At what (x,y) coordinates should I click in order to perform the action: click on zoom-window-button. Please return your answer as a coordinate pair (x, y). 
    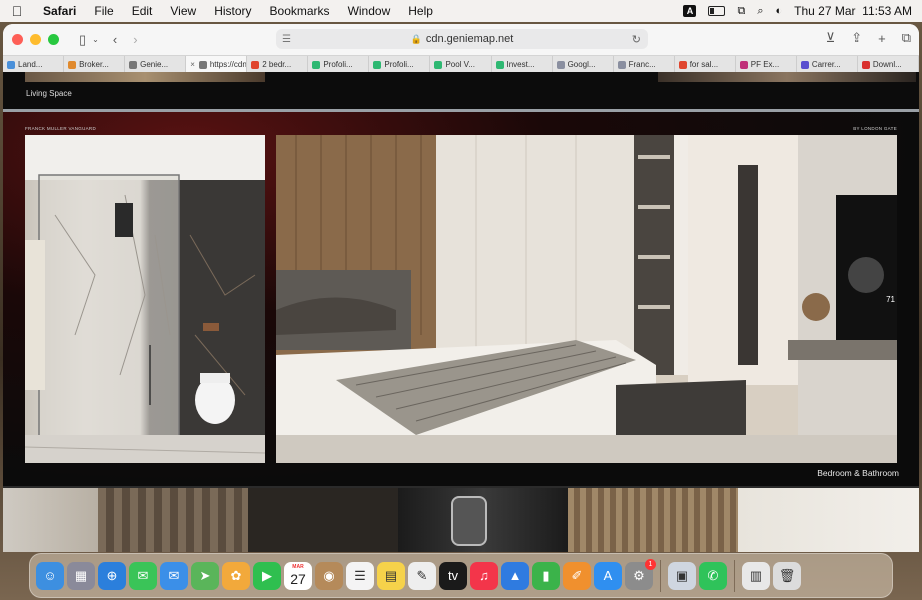
    Looking at the image, I should click on (53, 39).